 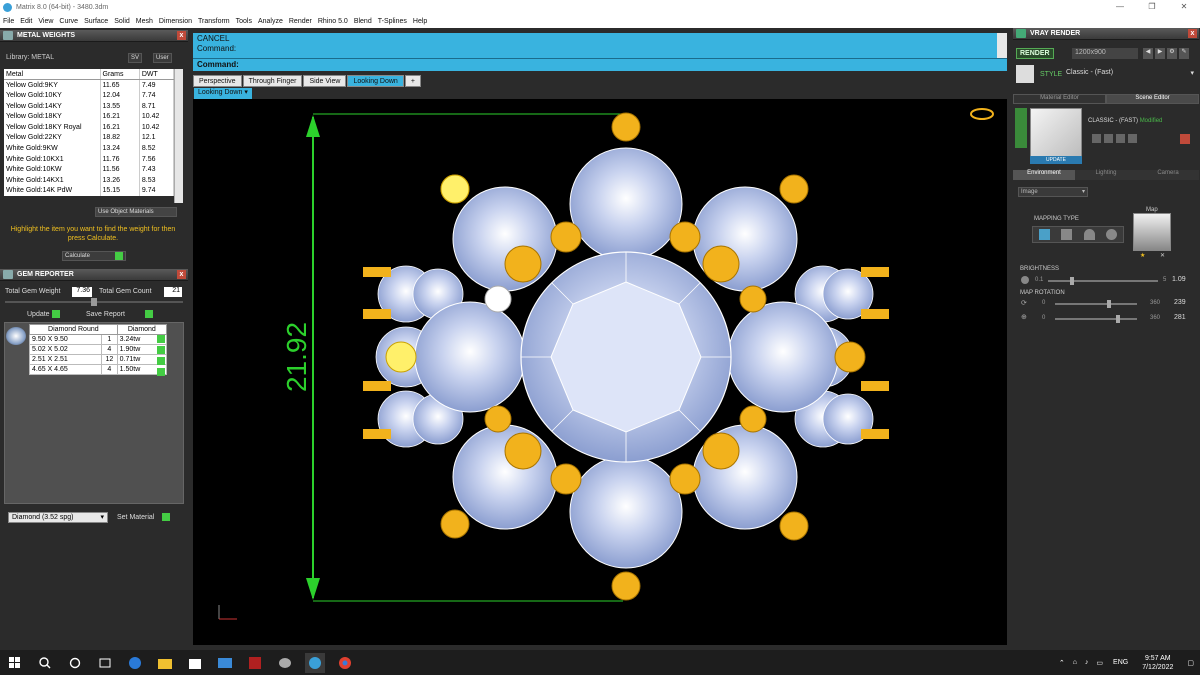 What do you see at coordinates (1184, 7) in the screenshot?
I see `close-icon: ✕` at bounding box center [1184, 7].